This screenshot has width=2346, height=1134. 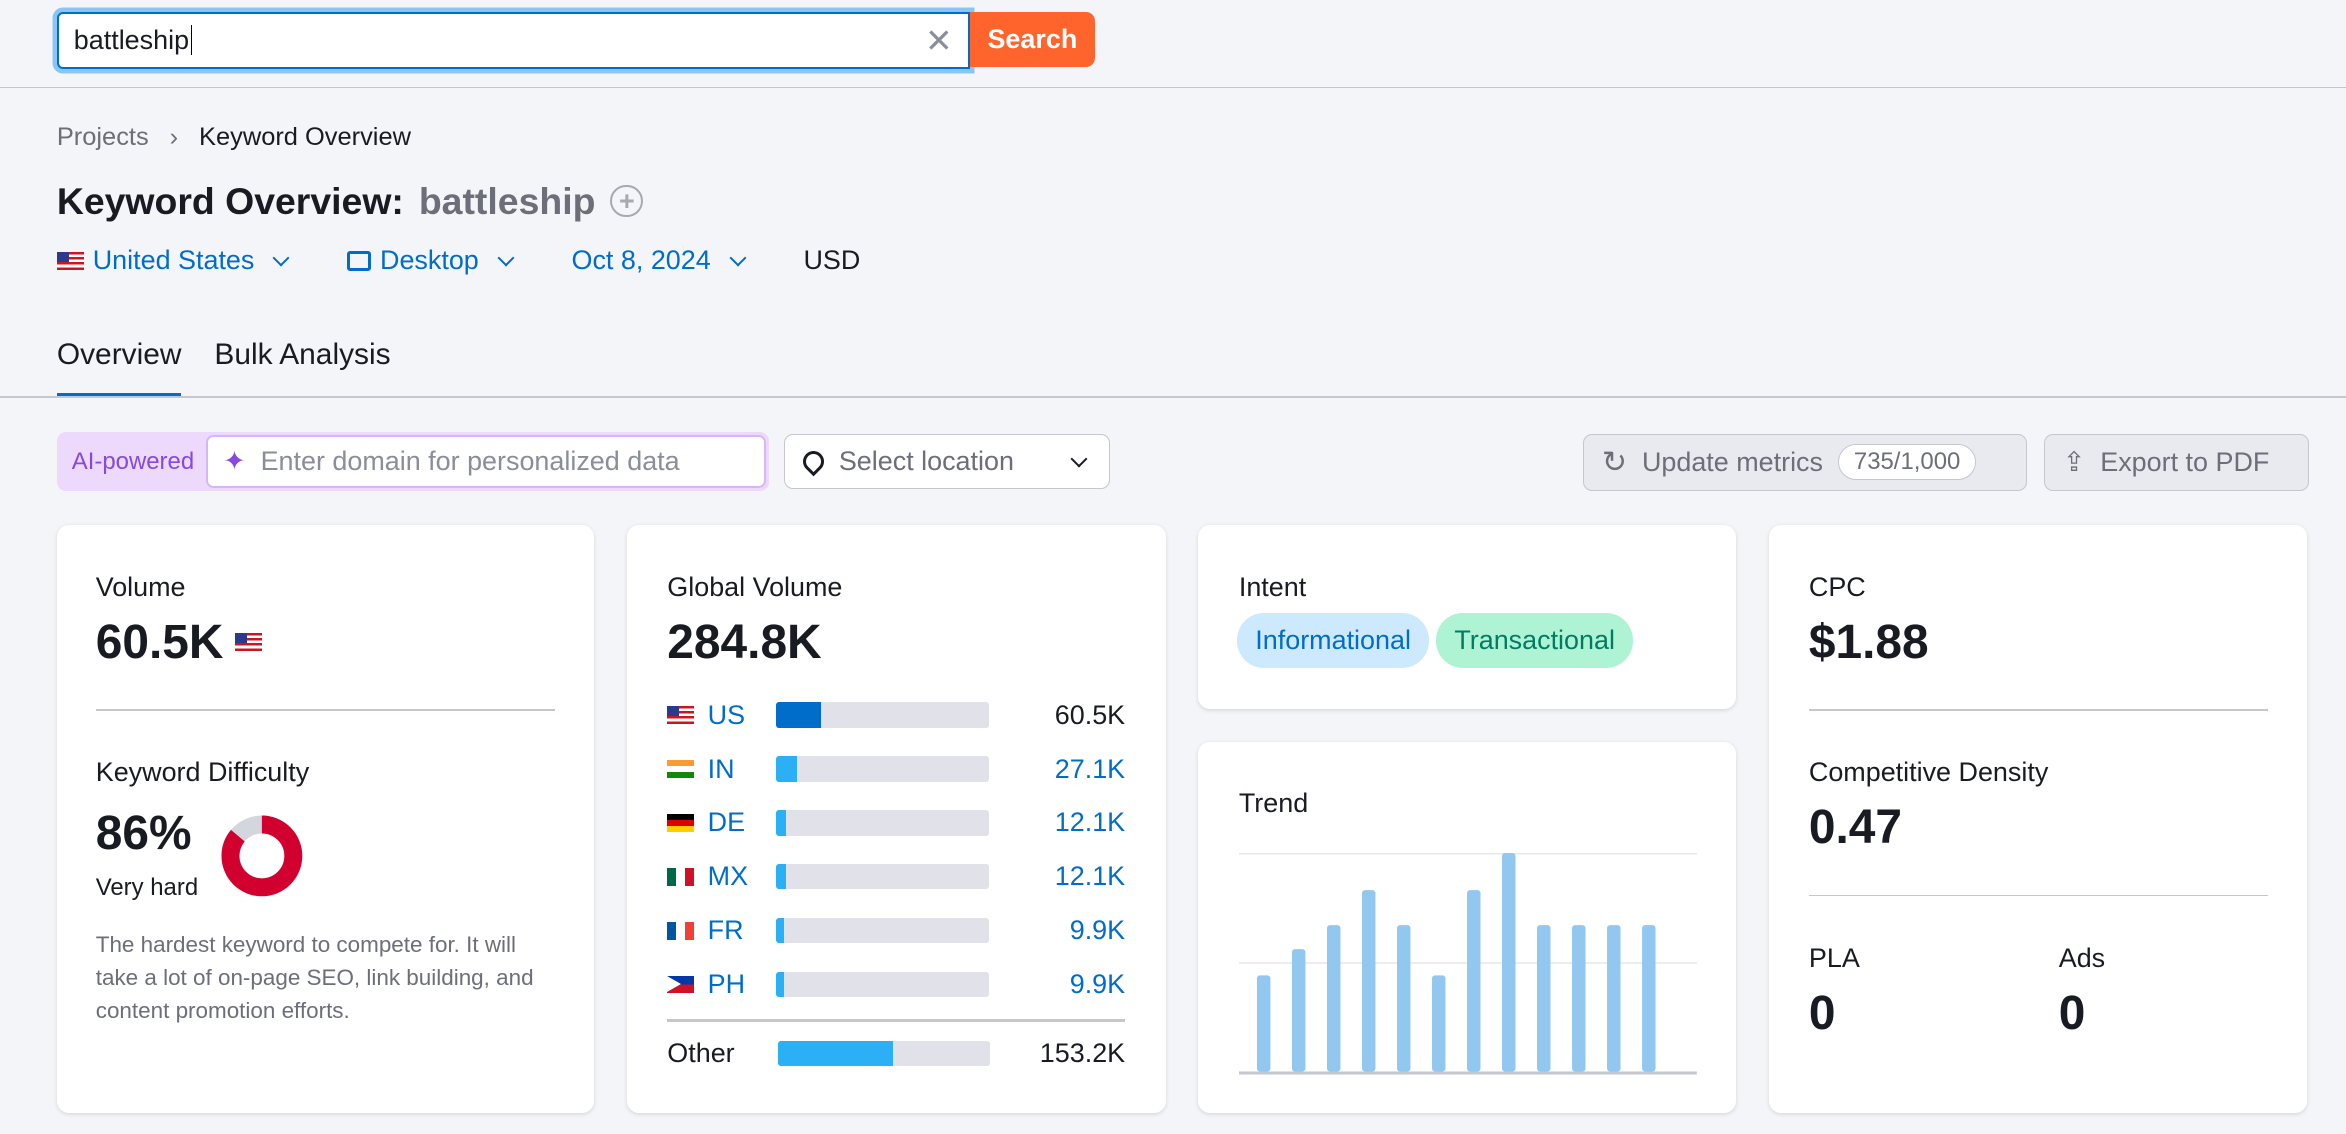 What do you see at coordinates (302, 367) in the screenshot?
I see `tab-bulk-analysis: Bulk Analysis` at bounding box center [302, 367].